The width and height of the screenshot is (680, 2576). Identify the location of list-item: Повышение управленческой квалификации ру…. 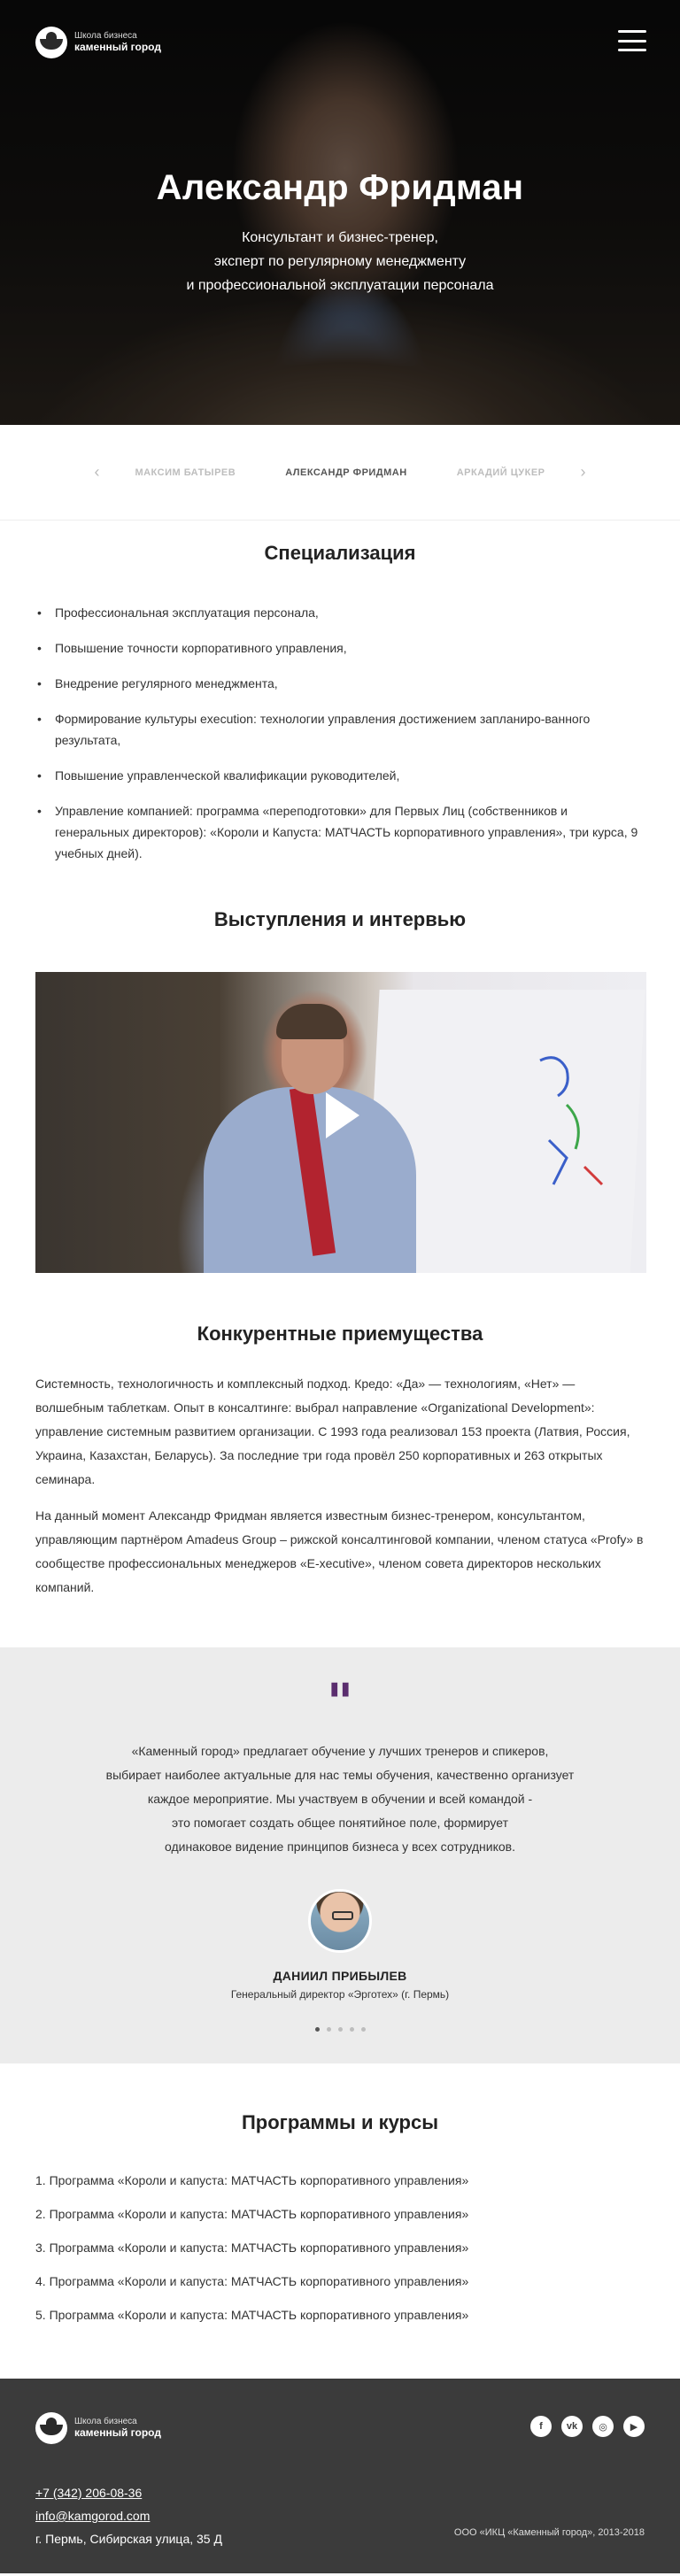
(340, 775).